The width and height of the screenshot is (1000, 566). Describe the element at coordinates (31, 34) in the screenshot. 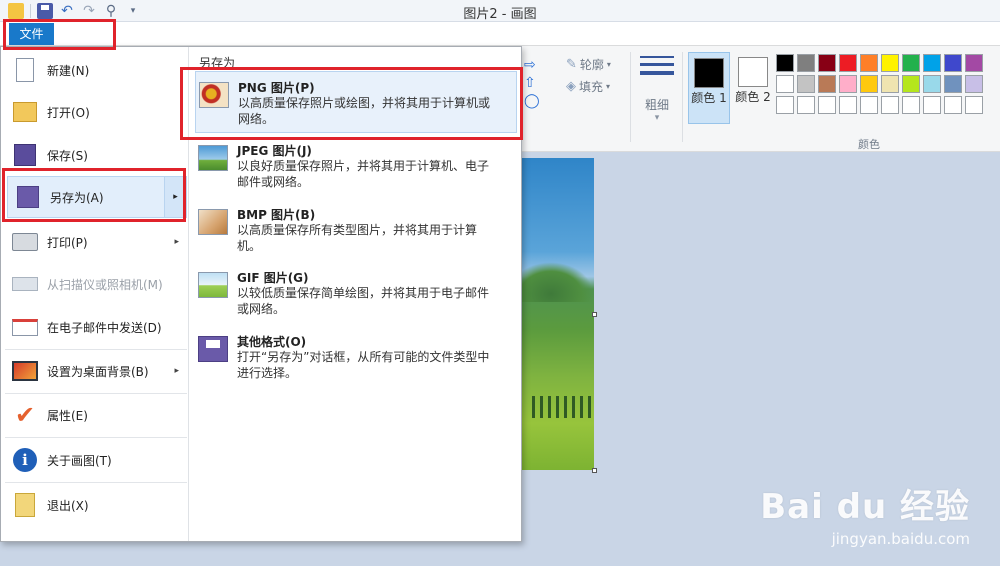

I see `file-tab: 文件` at that location.